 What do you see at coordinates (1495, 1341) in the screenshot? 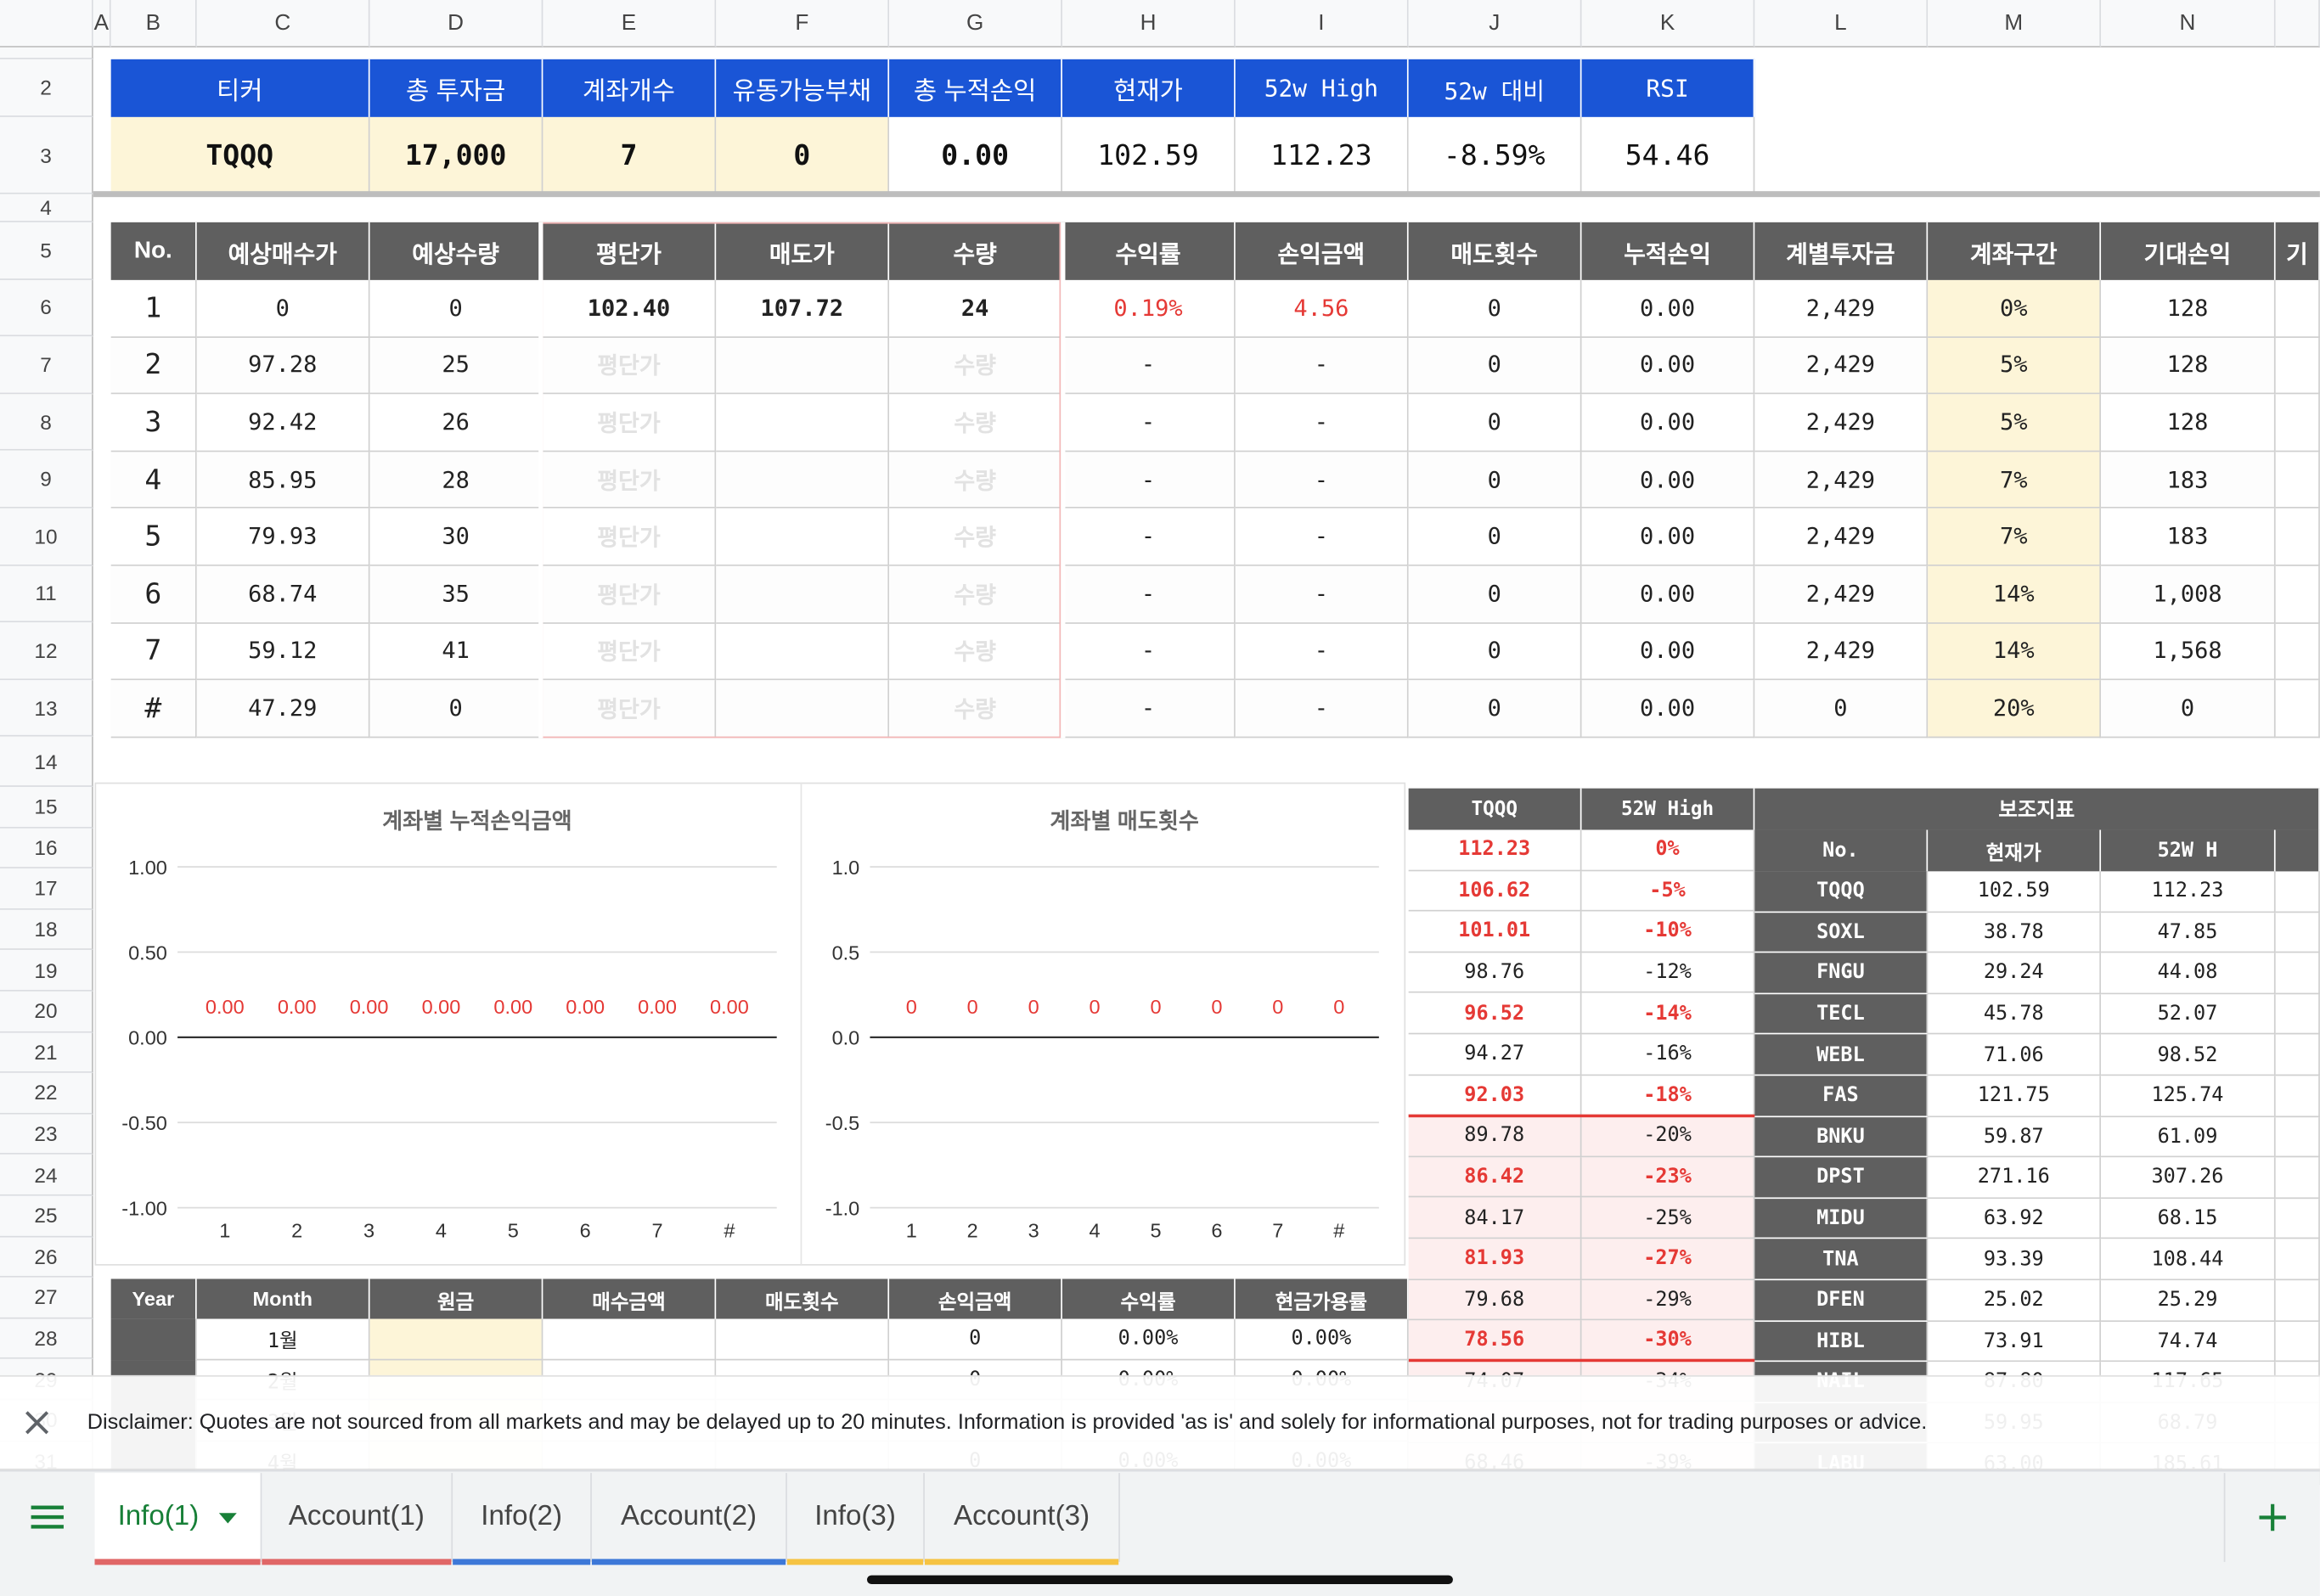
I see `levels-cell: 78.56` at bounding box center [1495, 1341].